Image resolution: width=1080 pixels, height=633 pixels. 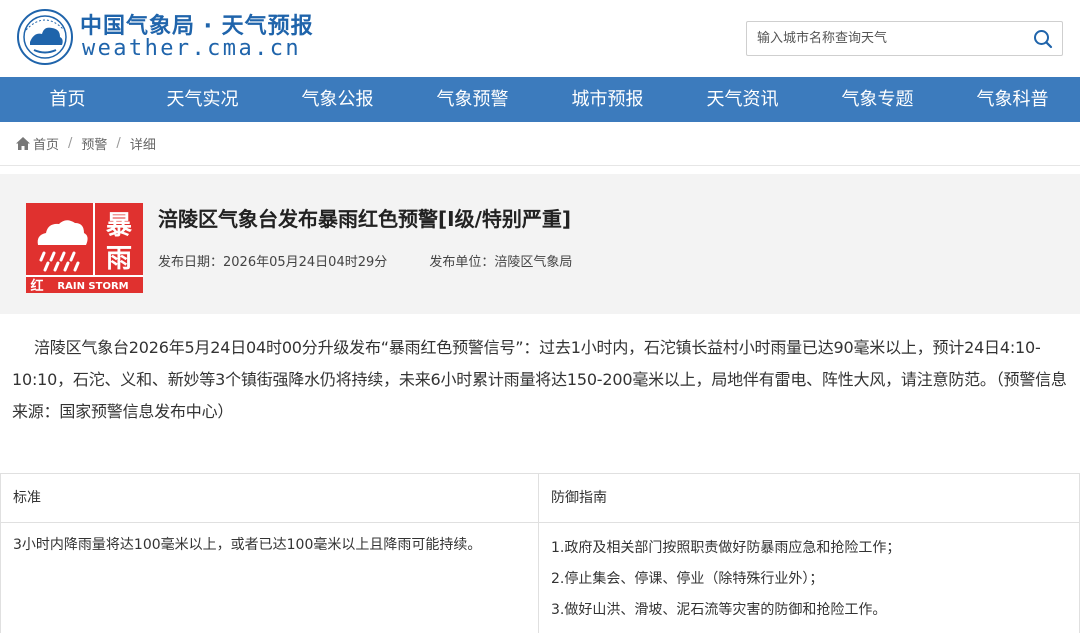 I want to click on publish-unit: 发布单位：涪陵区气象局, so click(x=501, y=262).